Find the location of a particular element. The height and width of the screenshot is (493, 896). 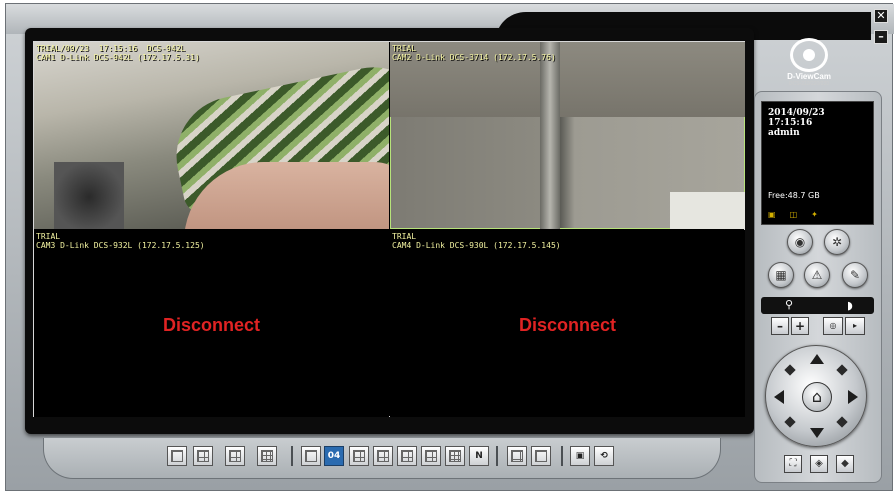

camera-name: CAM1 D-Link DCS-942L (172.17.5.31) is located at coordinates (118, 57).